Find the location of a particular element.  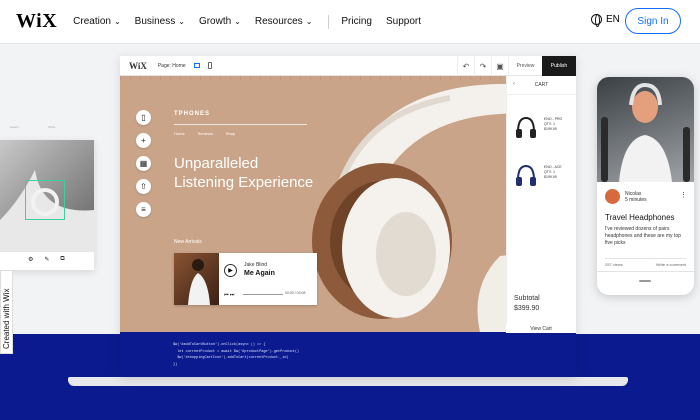

subtotal-label: Subtotal is located at coordinates (527, 298).